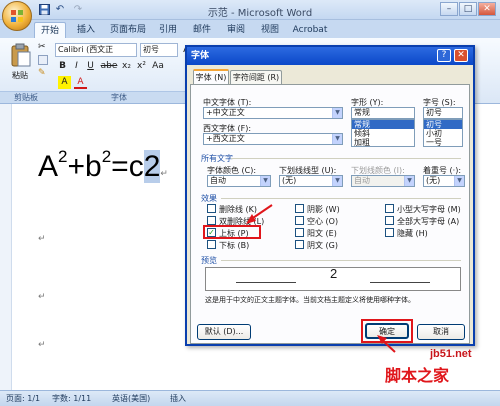  What do you see at coordinates (321, 278) in the screenshot?
I see `annotation-arrows` at bounding box center [321, 278].